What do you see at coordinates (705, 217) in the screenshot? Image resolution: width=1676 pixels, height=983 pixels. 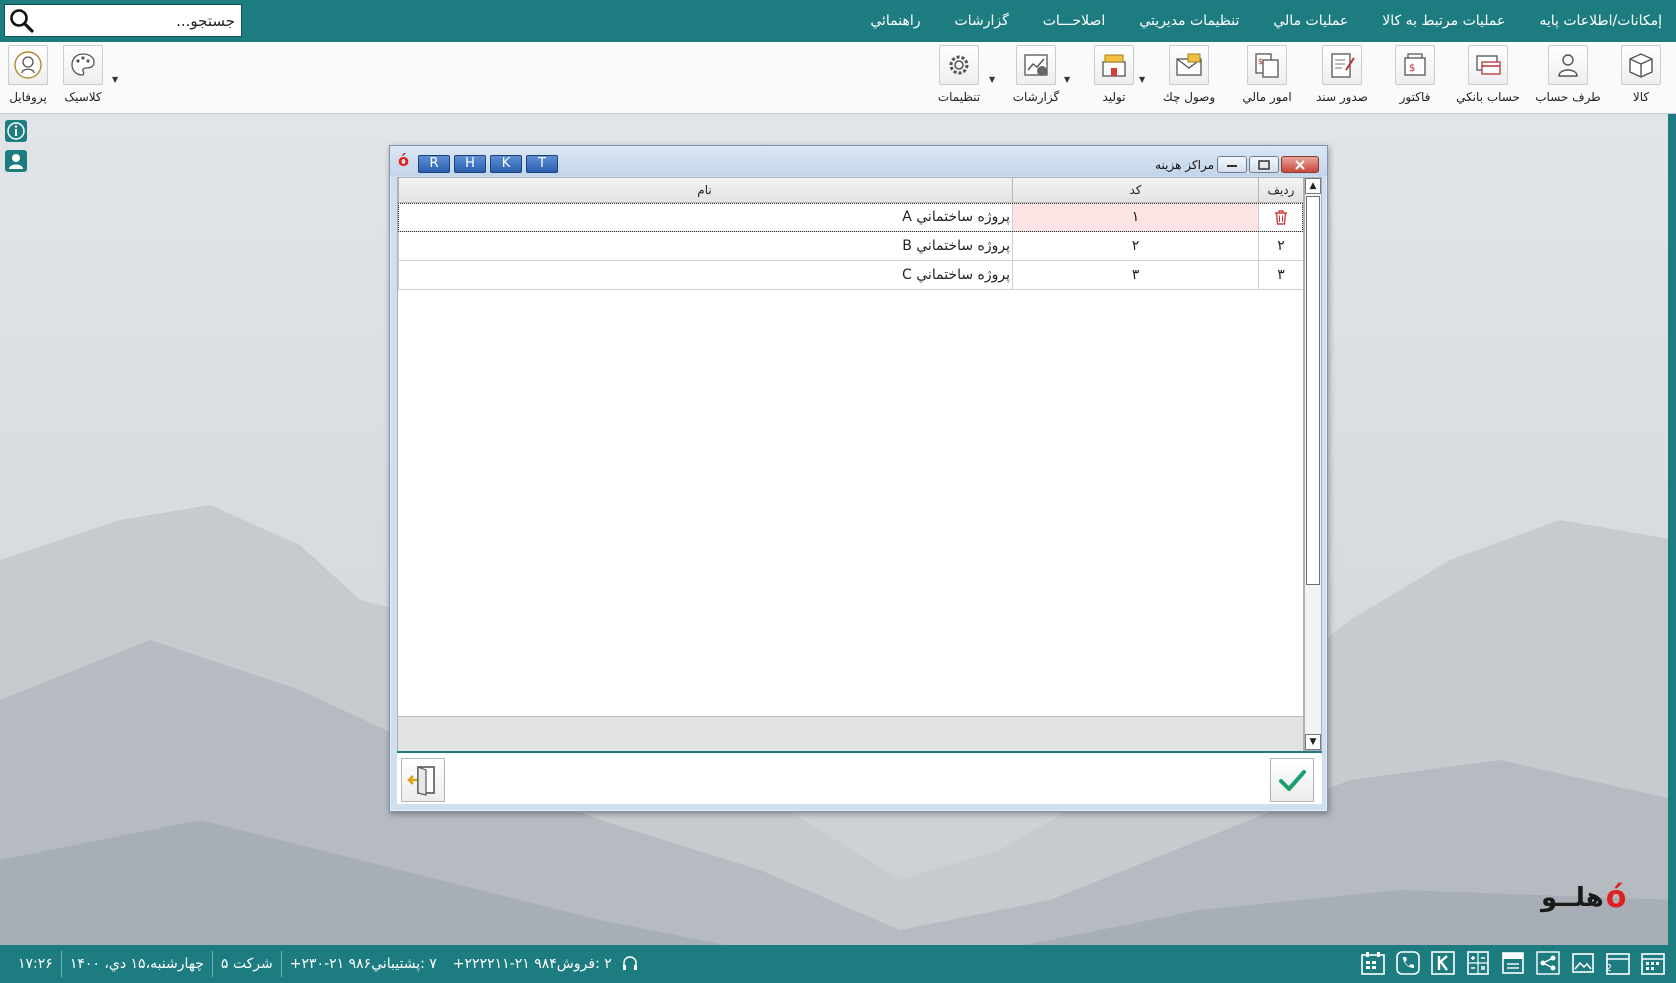 I see `name-cell: پروژه ساختماني A` at bounding box center [705, 217].